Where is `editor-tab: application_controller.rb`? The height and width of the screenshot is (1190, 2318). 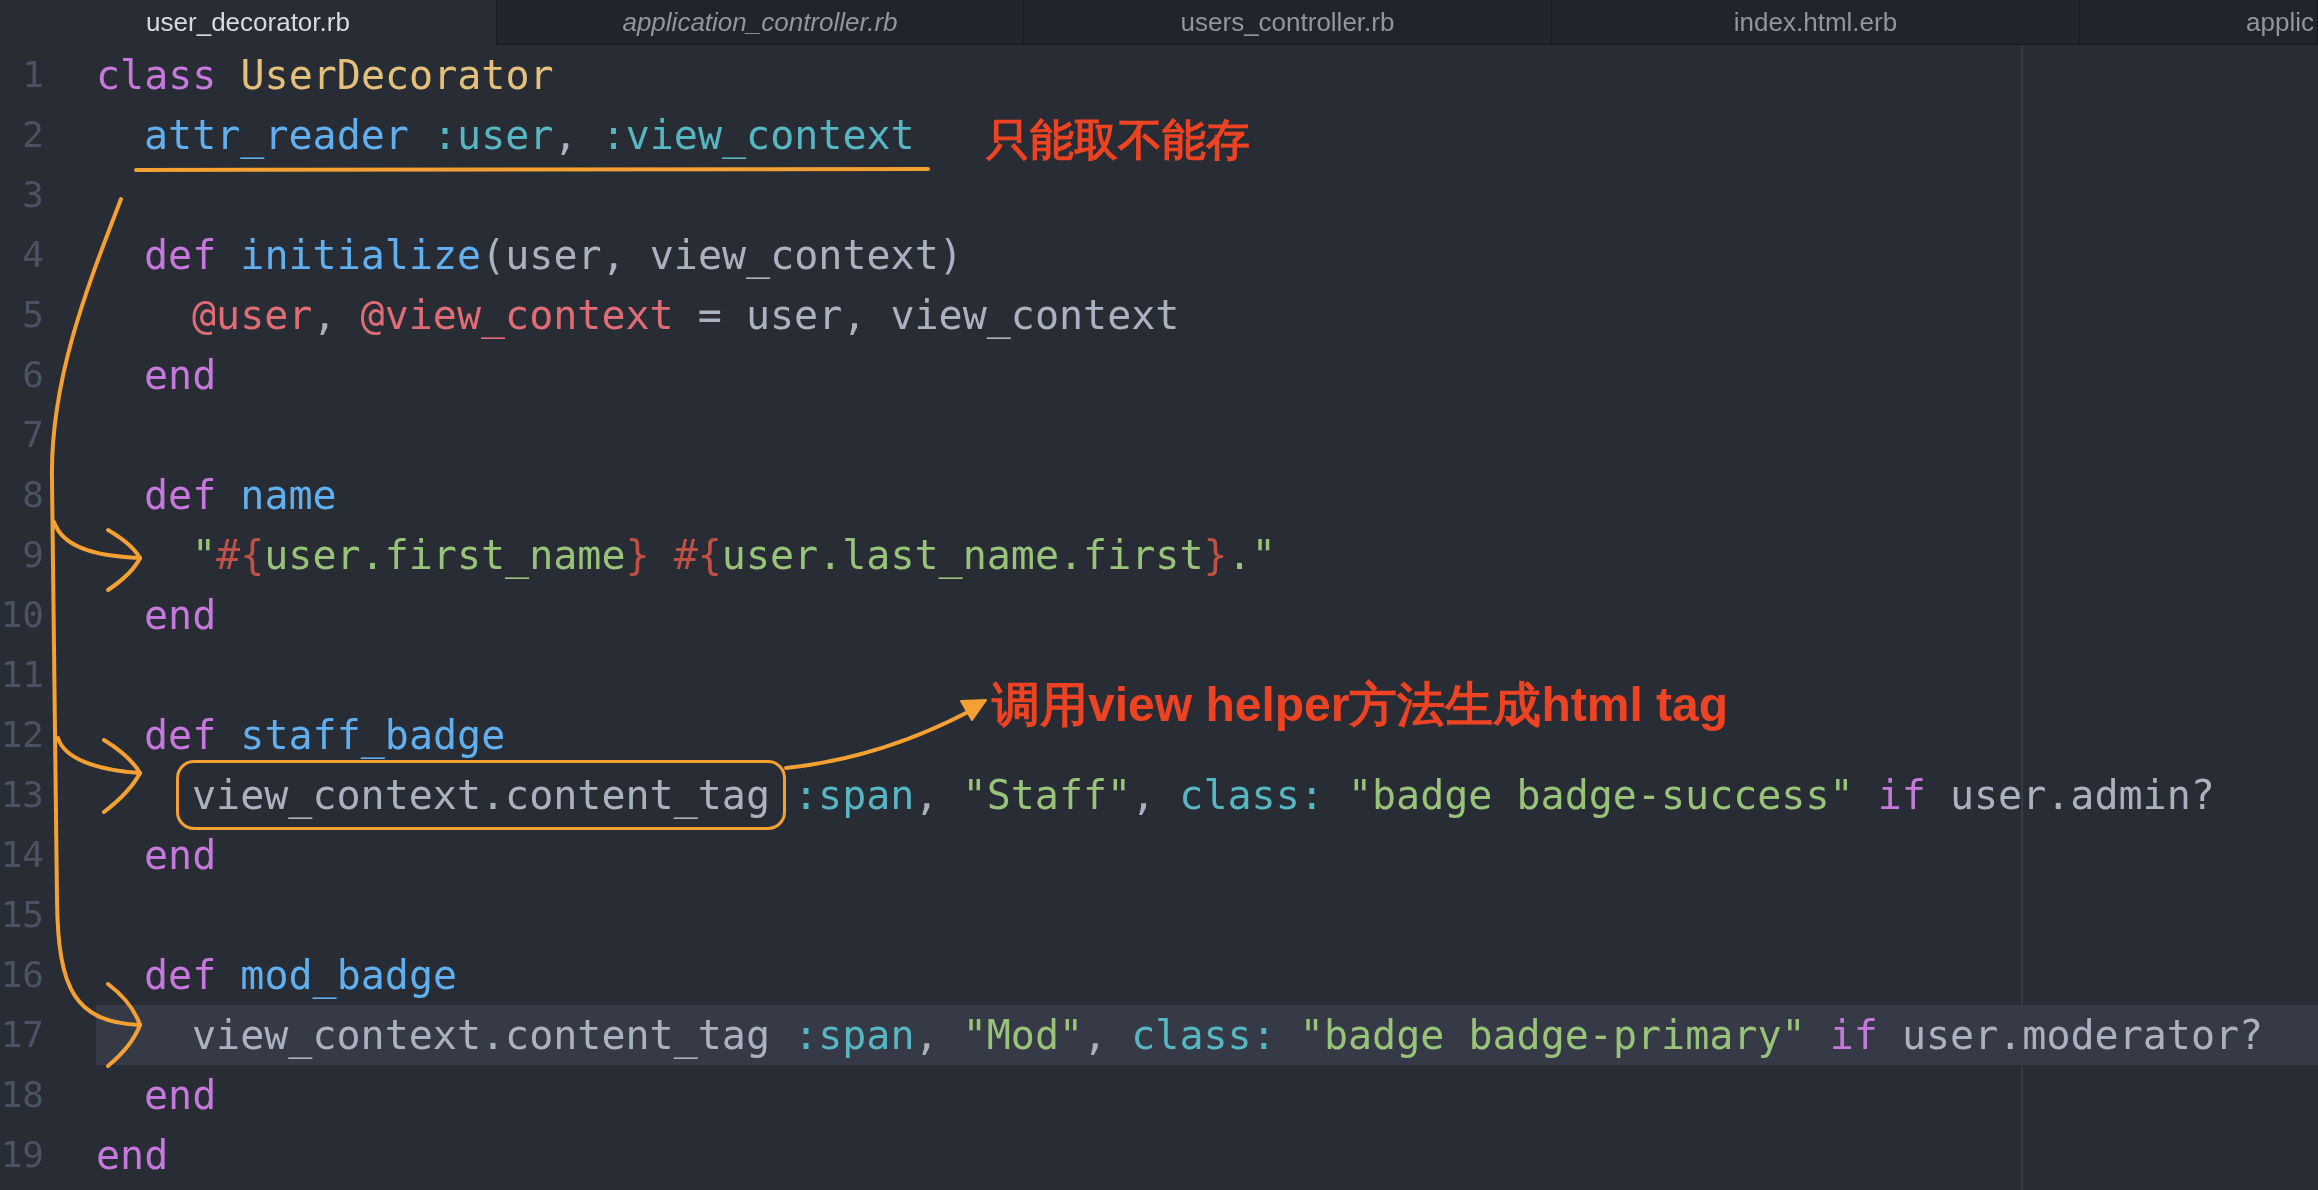 editor-tab: application_controller.rb is located at coordinates (760, 22).